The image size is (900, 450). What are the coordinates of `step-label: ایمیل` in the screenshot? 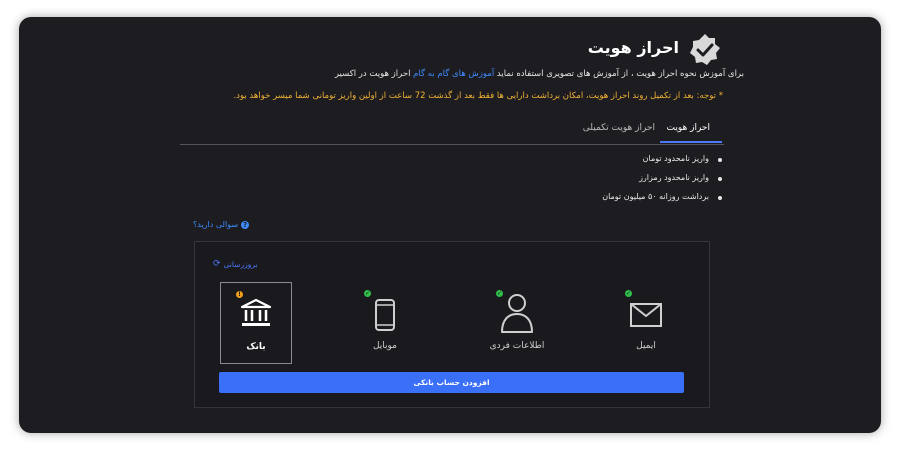 It's located at (646, 346).